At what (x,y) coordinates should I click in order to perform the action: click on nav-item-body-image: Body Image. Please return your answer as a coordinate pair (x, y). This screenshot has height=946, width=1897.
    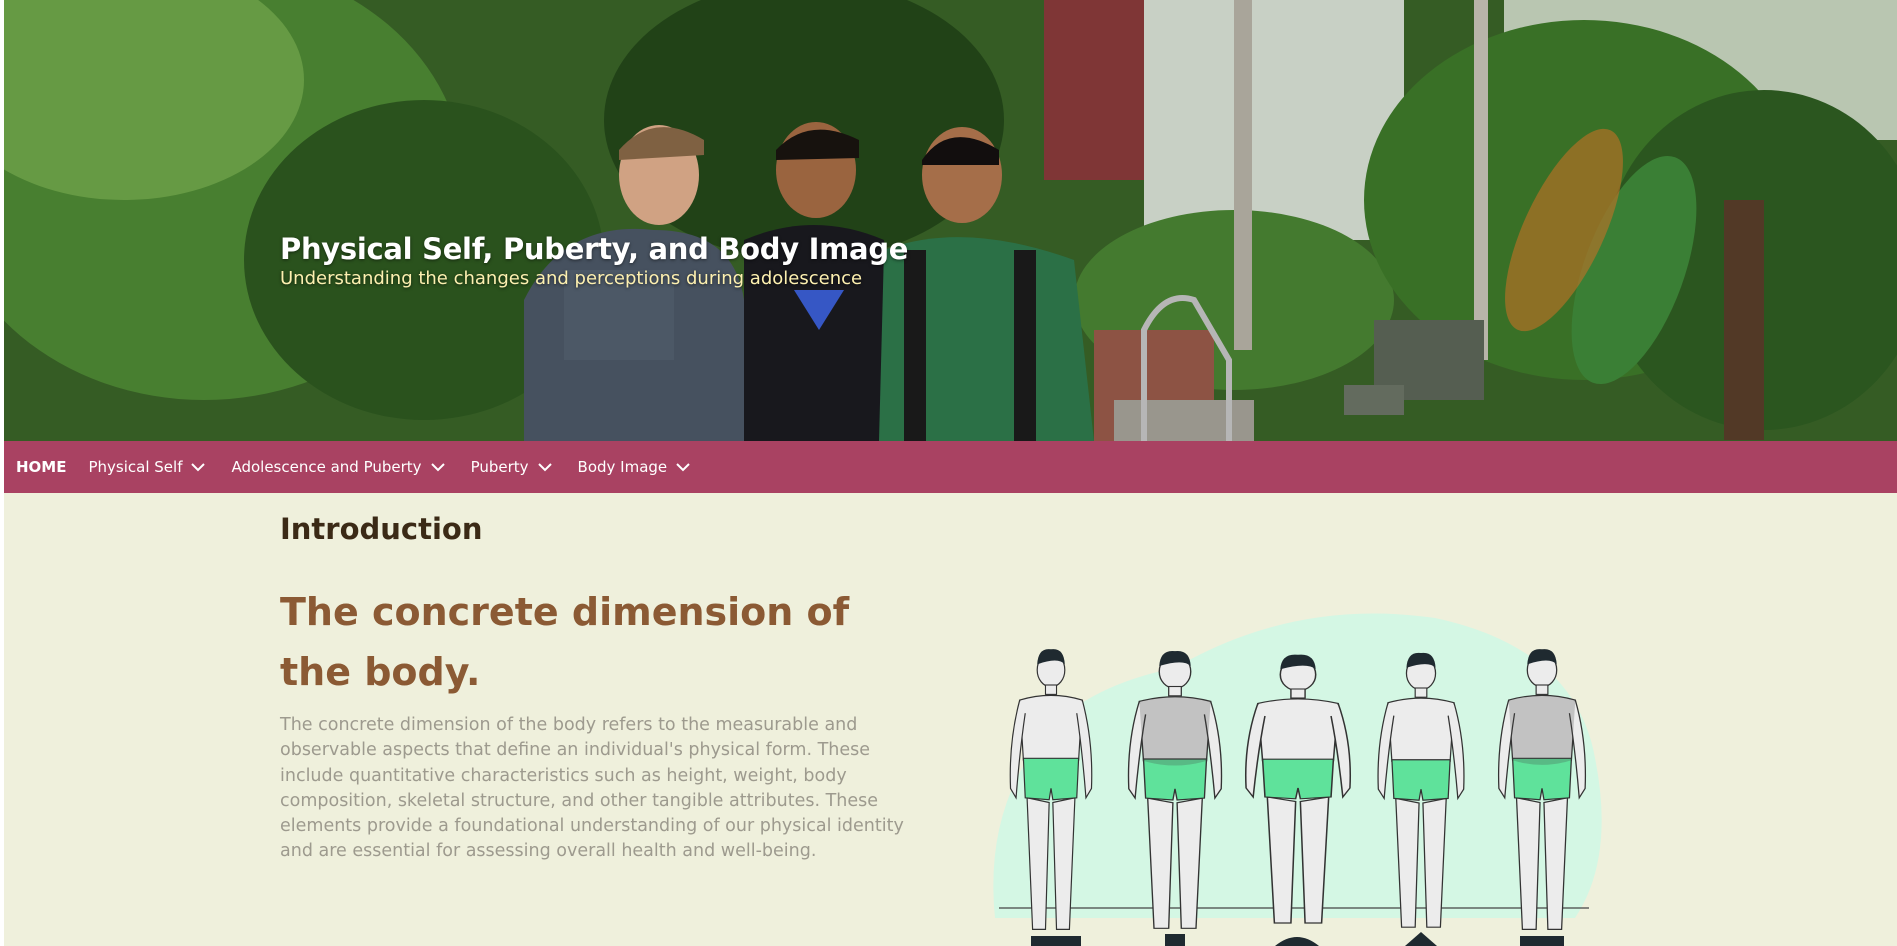
    Looking at the image, I should click on (634, 467).